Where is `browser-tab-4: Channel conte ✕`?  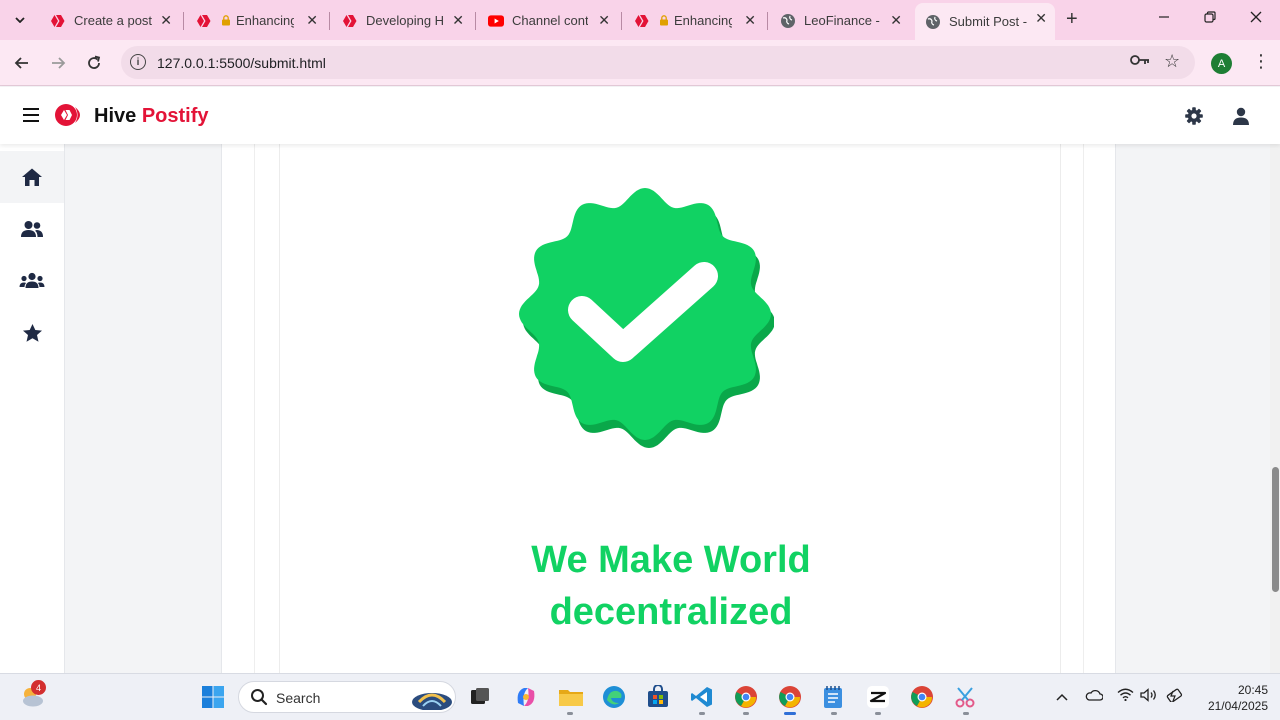 browser-tab-4: Channel conte ✕ is located at coordinates (548, 20).